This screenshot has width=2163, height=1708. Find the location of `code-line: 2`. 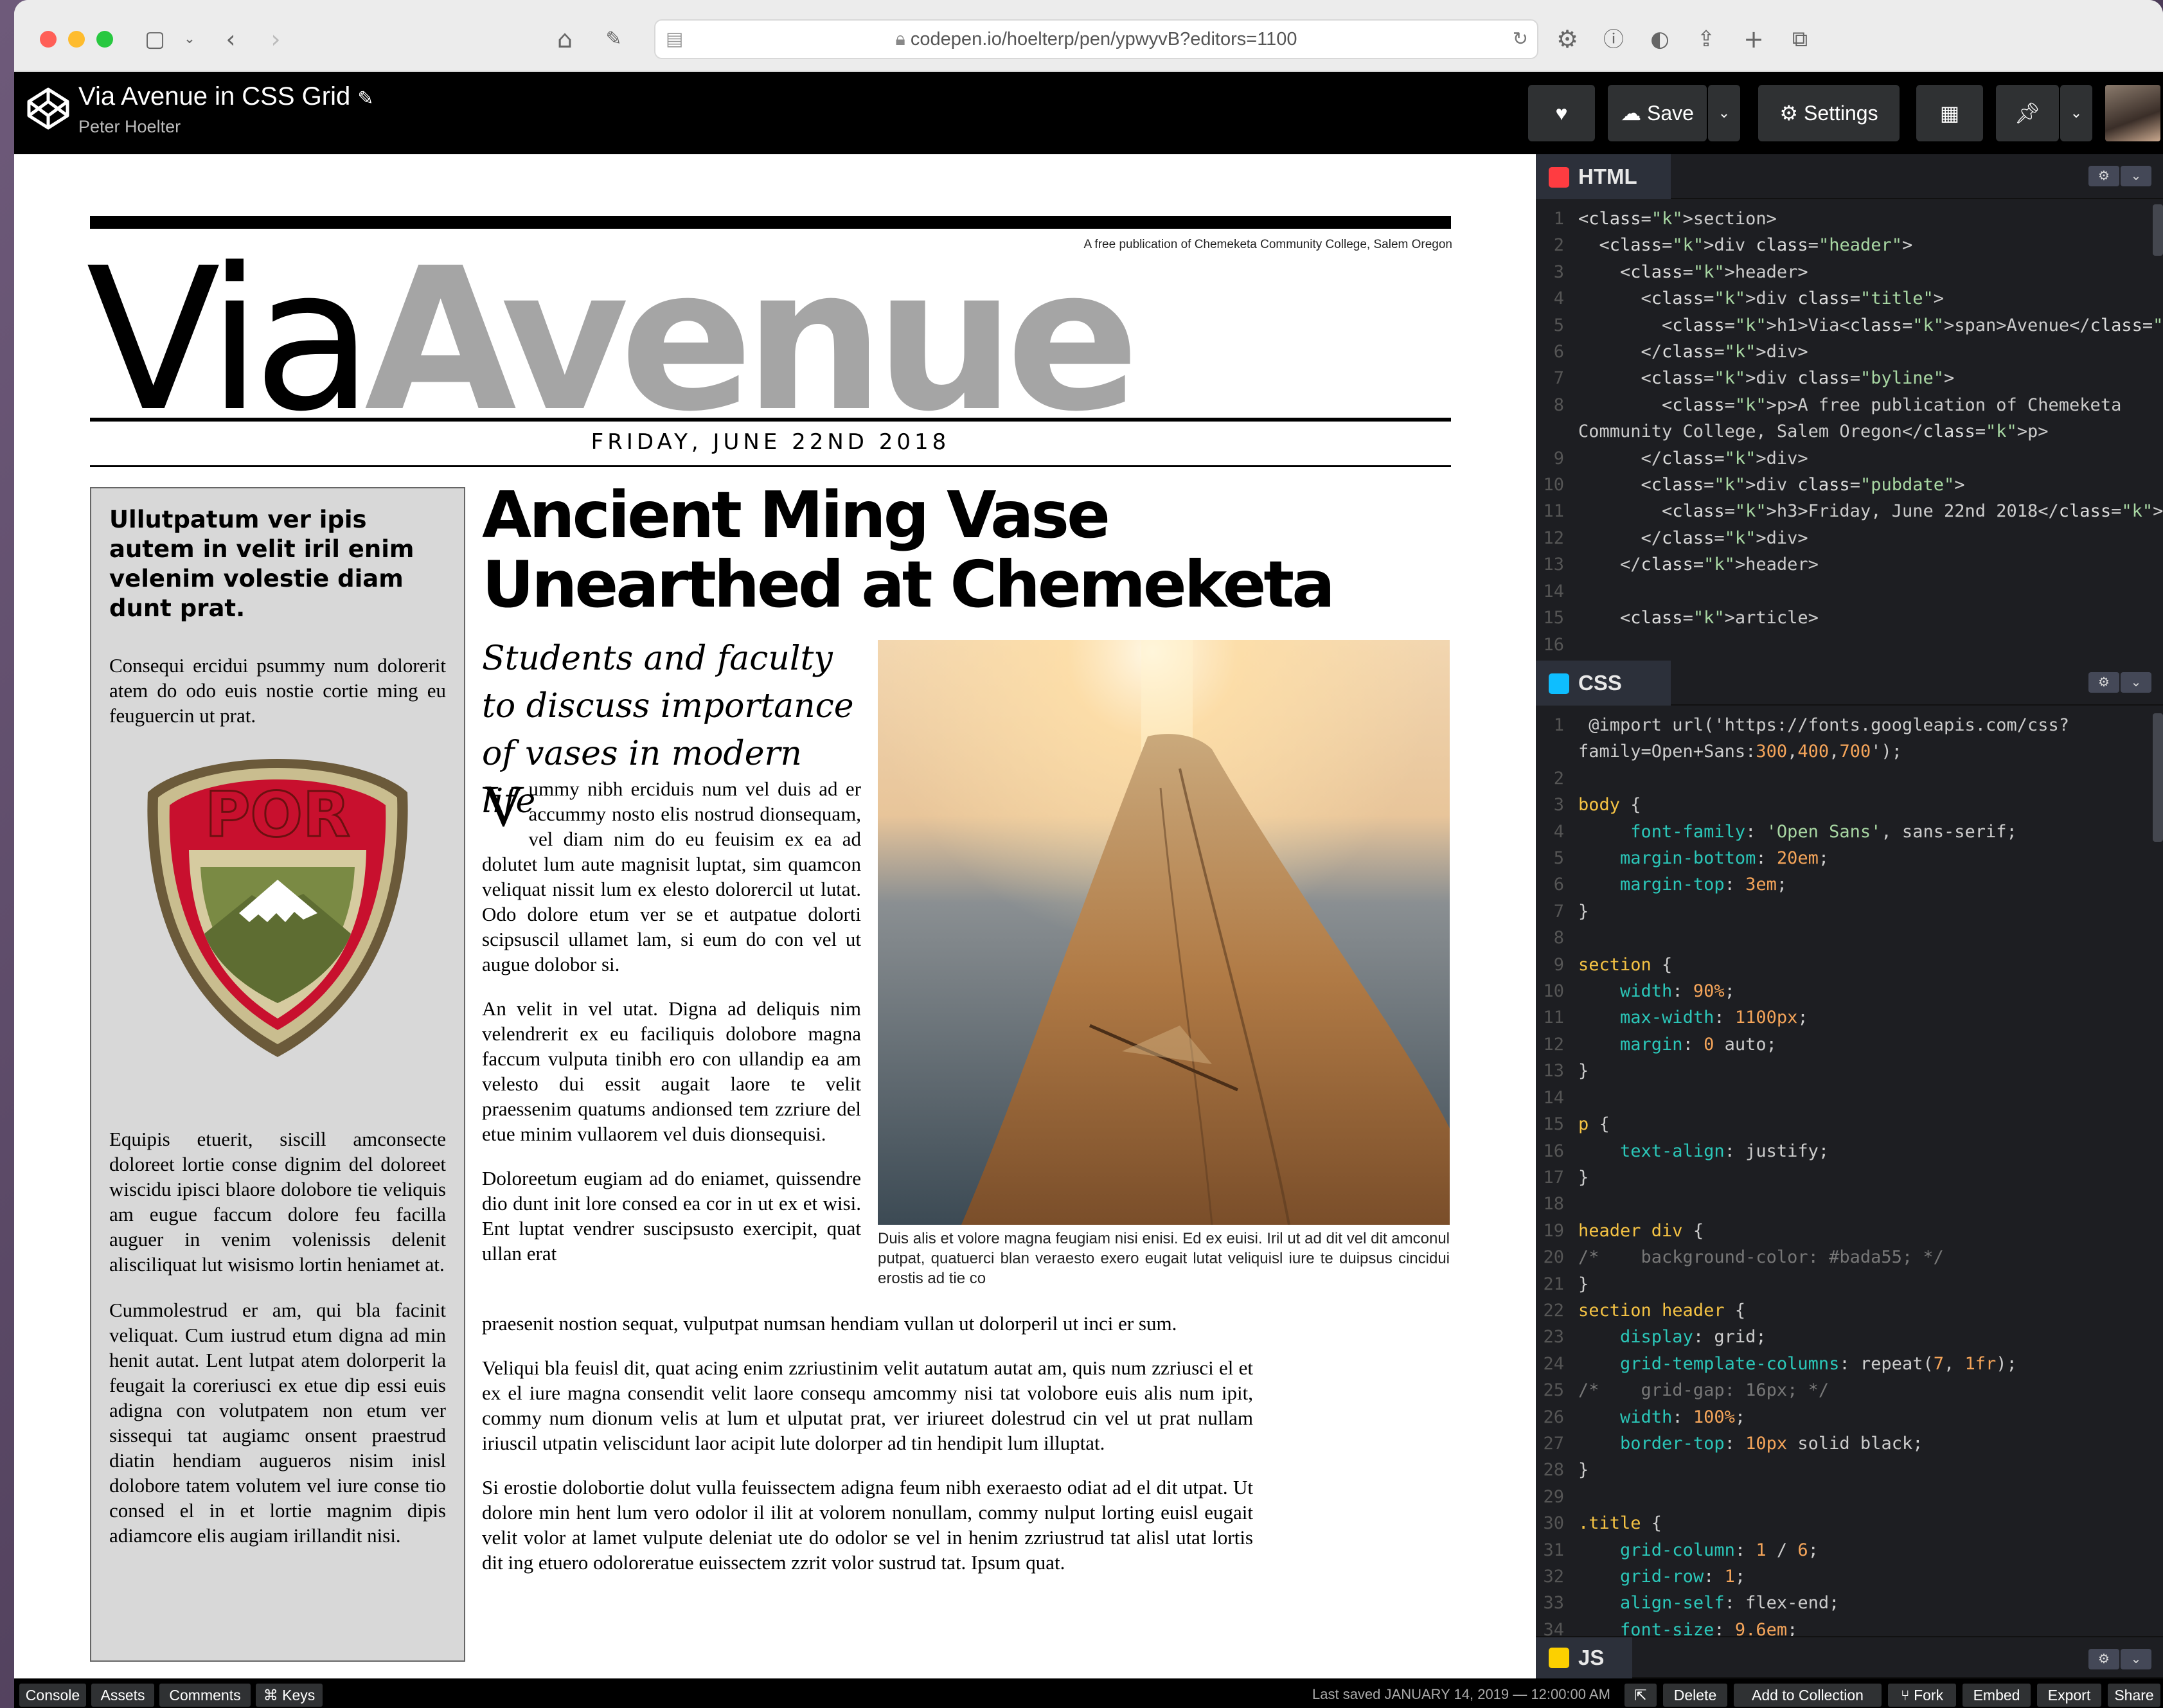

code-line: 2 is located at coordinates (1849, 779).